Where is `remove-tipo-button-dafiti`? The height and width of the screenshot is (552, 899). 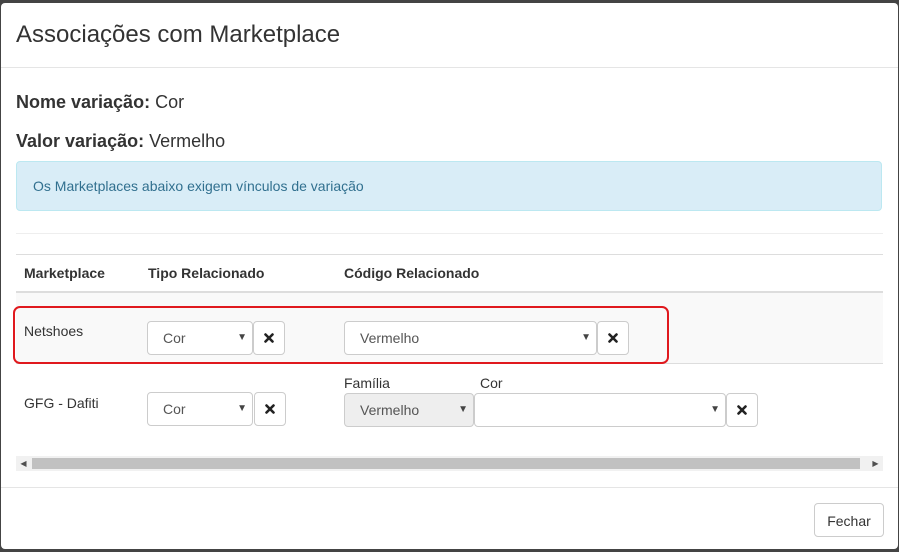
remove-tipo-button-dafiti is located at coordinates (270, 409).